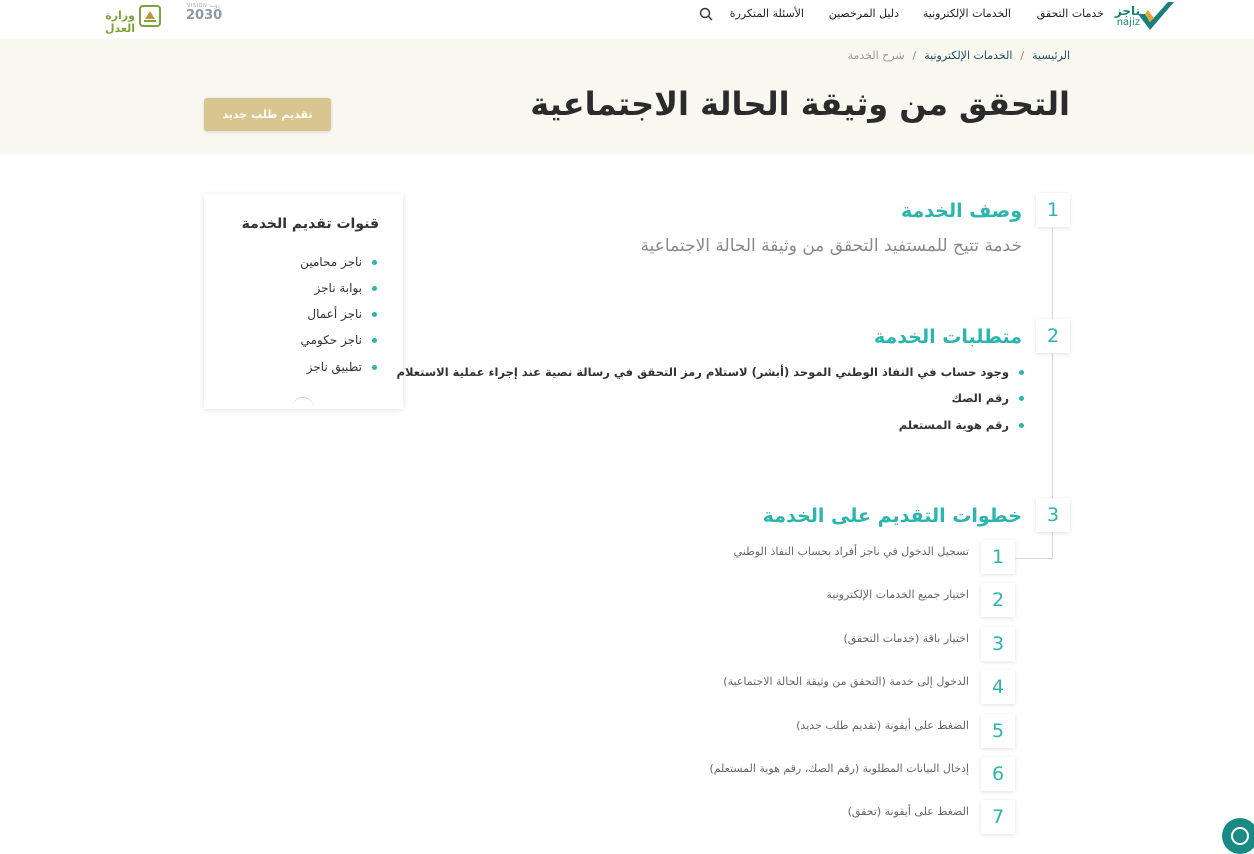 This screenshot has width=1254, height=854. What do you see at coordinates (800, 104) in the screenshot?
I see `page-title: التحقق من وثيقة الحالة الاجتماعية` at bounding box center [800, 104].